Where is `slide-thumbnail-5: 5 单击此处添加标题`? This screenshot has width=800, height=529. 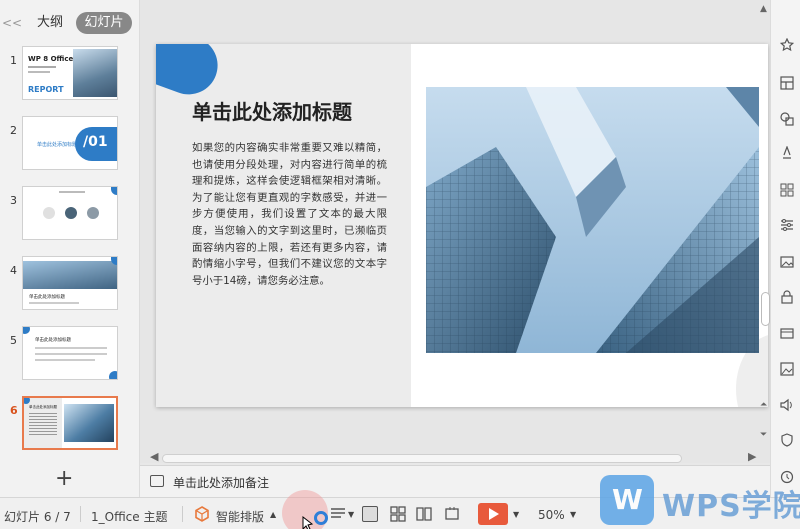 slide-thumbnail-5: 5 单击此处添加标题 is located at coordinates (70, 354).